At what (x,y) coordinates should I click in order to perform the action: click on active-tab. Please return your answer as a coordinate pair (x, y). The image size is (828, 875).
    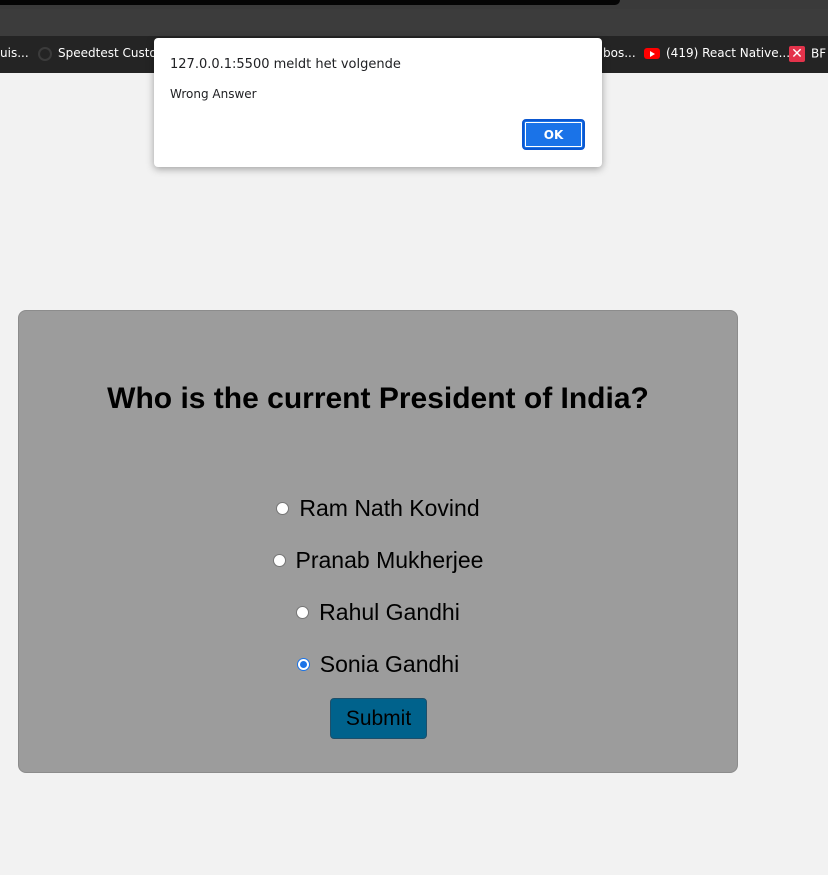
    Looking at the image, I should click on (310, 2).